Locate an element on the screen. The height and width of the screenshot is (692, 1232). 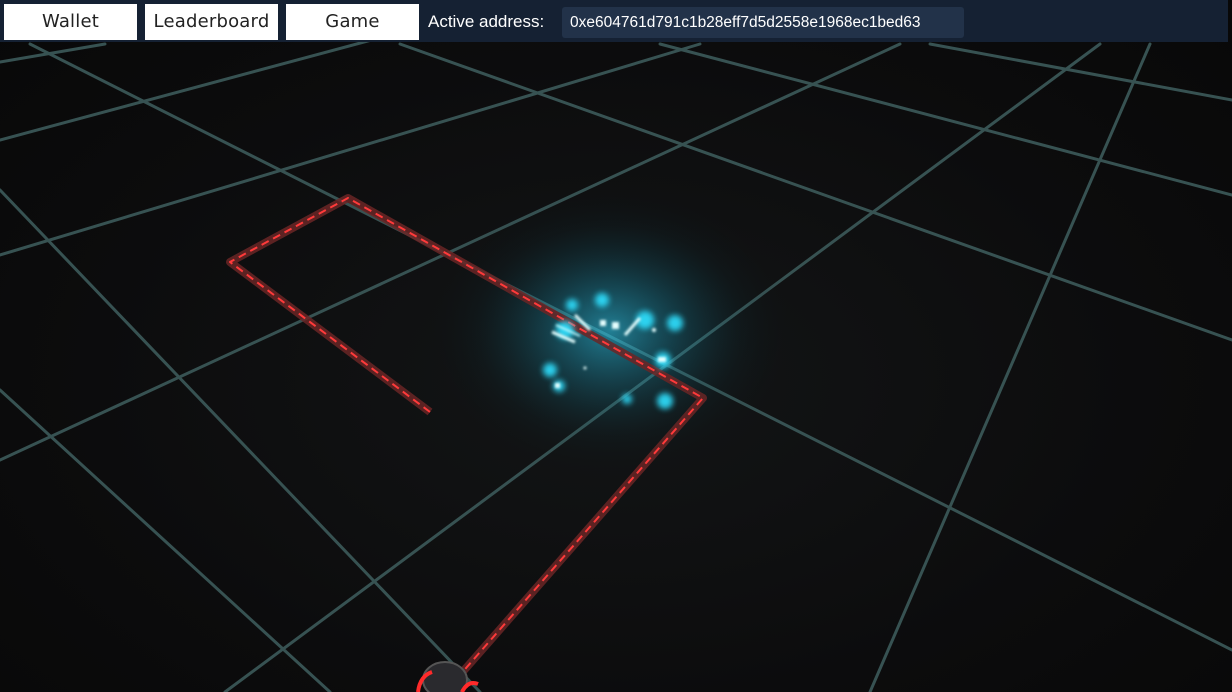
explosion-glow is located at coordinates (610, 330).